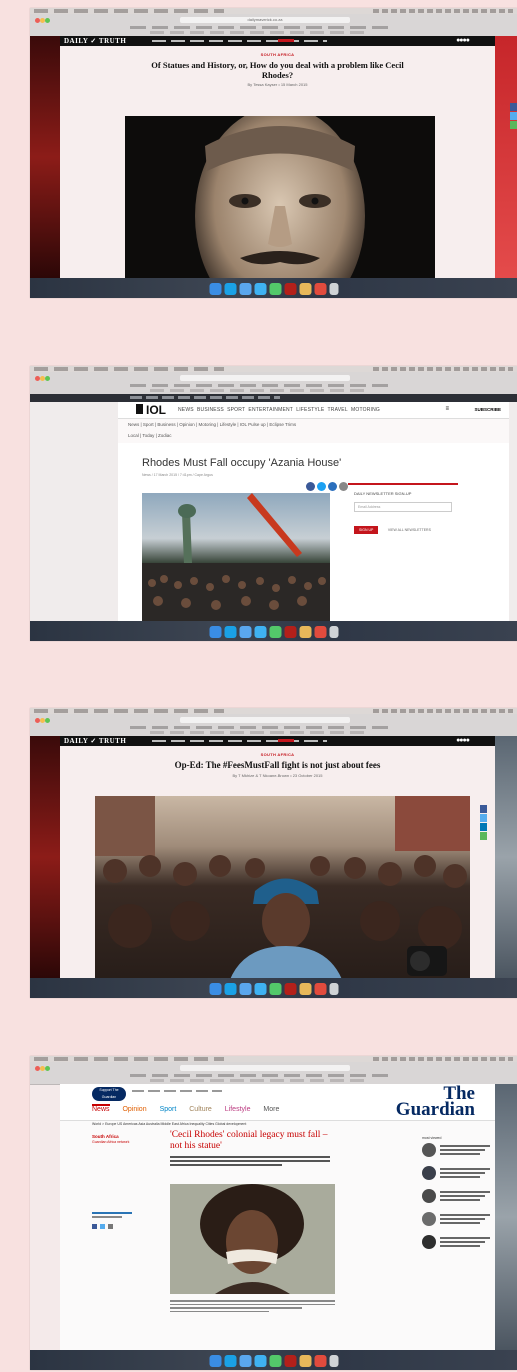  What do you see at coordinates (110, 1142) in the screenshot?
I see `section-sub-label: Guardian Africa network` at bounding box center [110, 1142].